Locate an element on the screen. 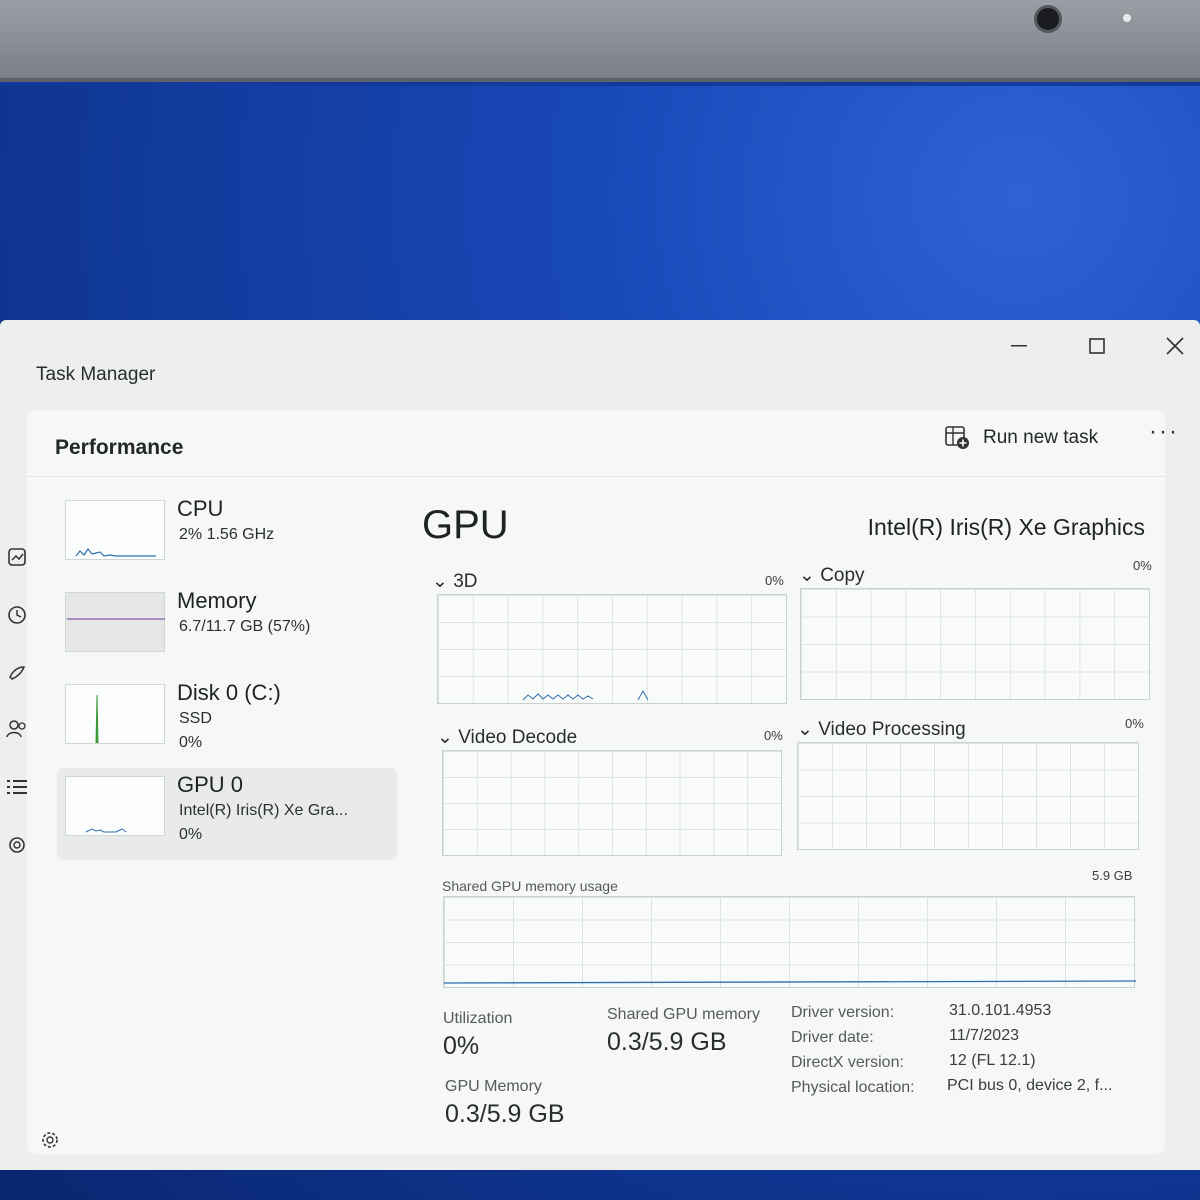 The image size is (1200, 1200). gpu-model-name: Intel(R) Iris(R) Xe Graphics is located at coordinates (1006, 527).